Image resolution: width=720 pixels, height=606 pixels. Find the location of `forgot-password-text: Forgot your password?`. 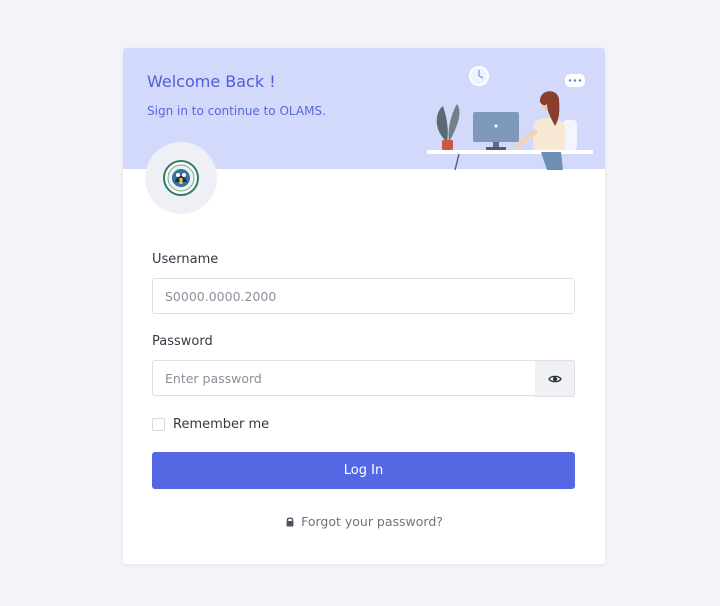

forgot-password-text: Forgot your password? is located at coordinates (372, 521).